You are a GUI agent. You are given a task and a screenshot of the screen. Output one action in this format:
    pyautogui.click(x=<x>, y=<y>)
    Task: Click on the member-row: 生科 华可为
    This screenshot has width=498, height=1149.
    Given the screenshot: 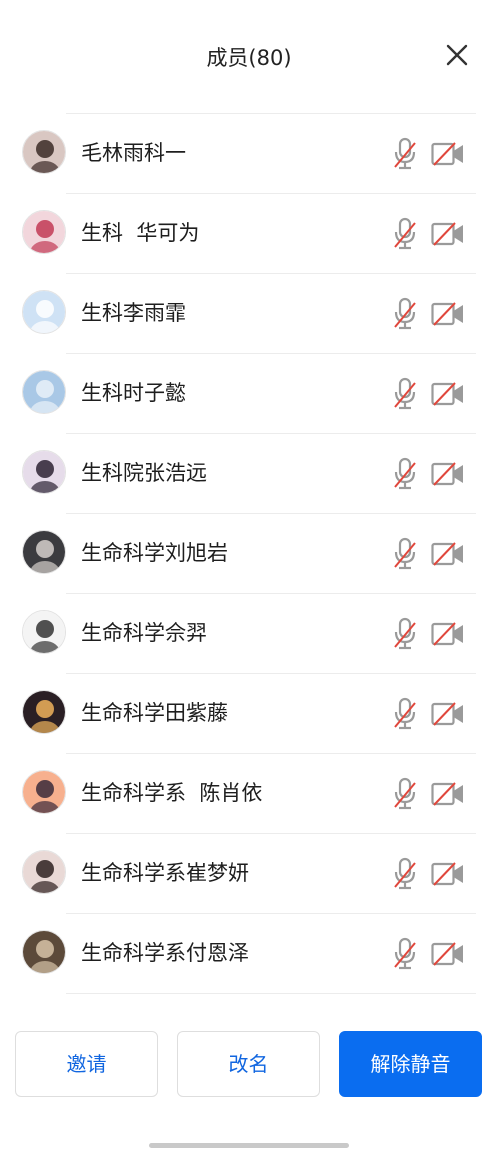 What is the action you would take?
    pyautogui.click(x=249, y=233)
    